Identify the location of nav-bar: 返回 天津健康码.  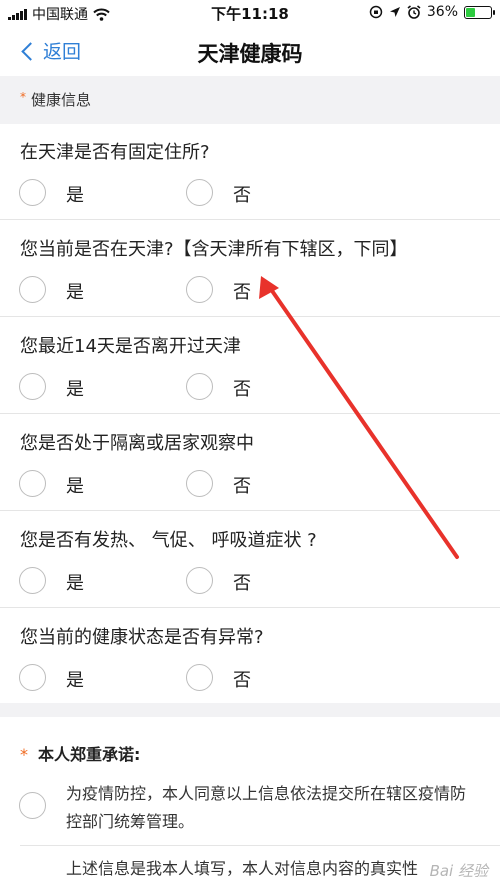
(250, 51).